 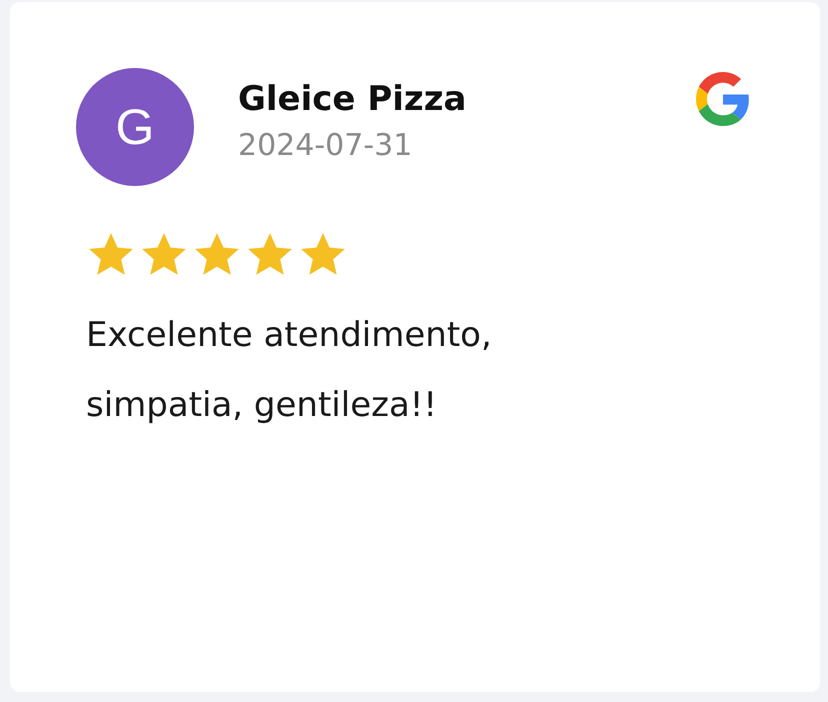 What do you see at coordinates (353, 99) in the screenshot?
I see `author-name: Gleice Pizza` at bounding box center [353, 99].